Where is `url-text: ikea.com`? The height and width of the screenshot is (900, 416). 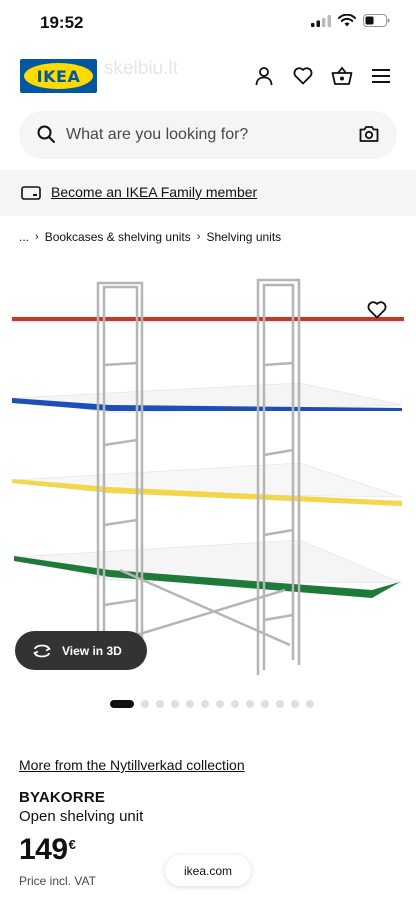 url-text: ikea.com is located at coordinates (208, 870).